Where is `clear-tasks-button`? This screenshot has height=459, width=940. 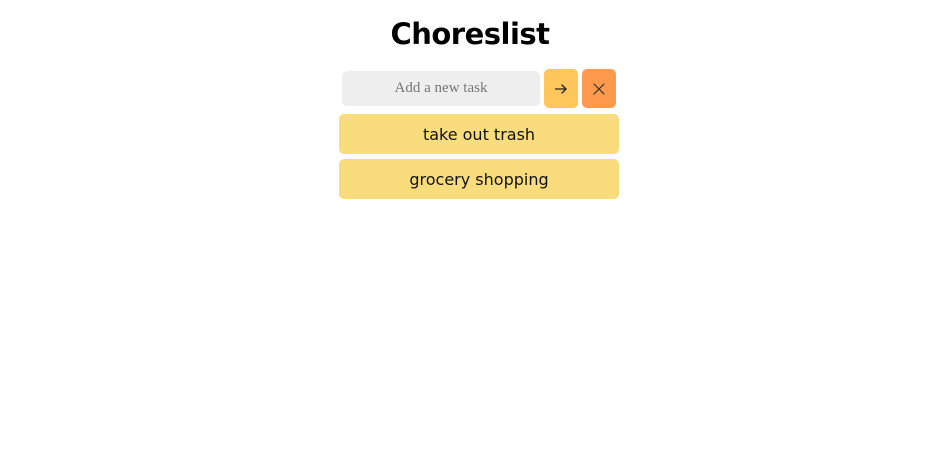
clear-tasks-button is located at coordinates (599, 88).